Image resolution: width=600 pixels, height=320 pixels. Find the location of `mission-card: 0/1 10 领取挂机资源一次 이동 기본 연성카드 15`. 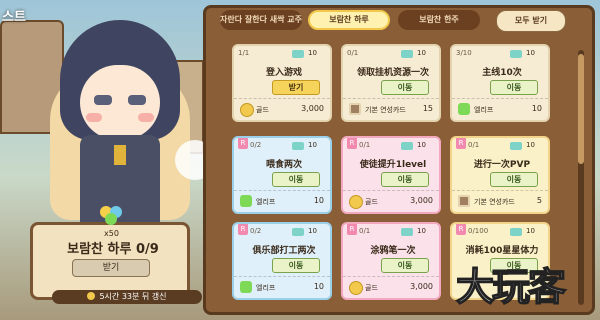

mission-card: 0/1 10 领取挂机资源一次 이동 기본 연성카드 15 is located at coordinates (391, 83).